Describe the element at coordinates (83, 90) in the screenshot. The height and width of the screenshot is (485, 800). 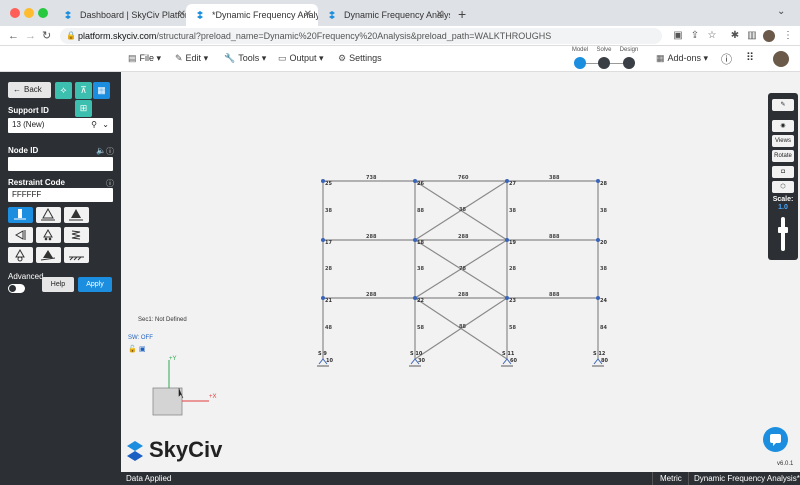
I see `add-support-button: ⊼` at that location.